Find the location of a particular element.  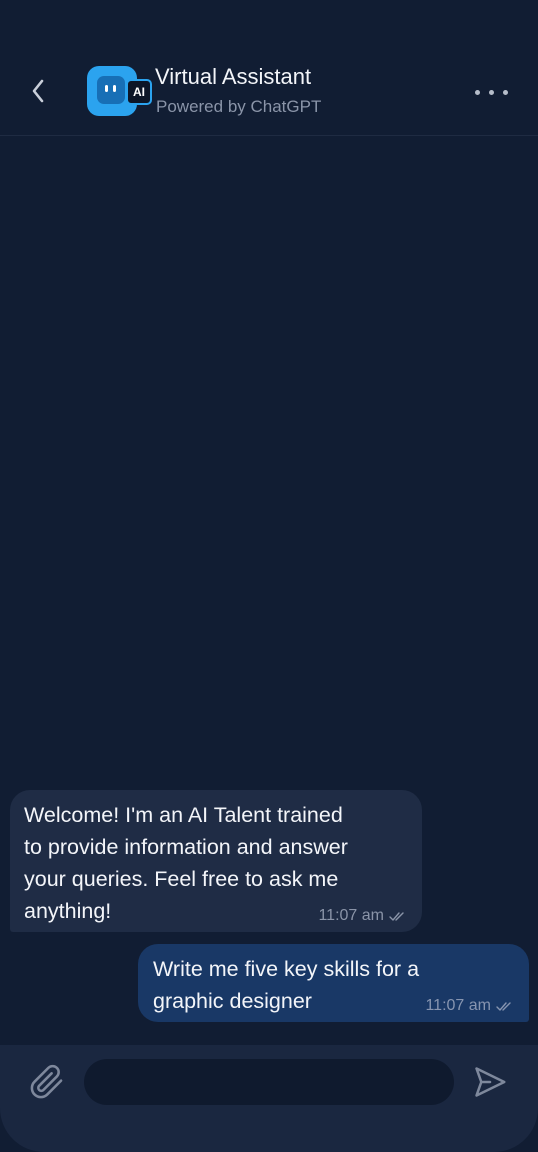

chat-subtitle: Powered by ChatGPT is located at coordinates (239, 106).